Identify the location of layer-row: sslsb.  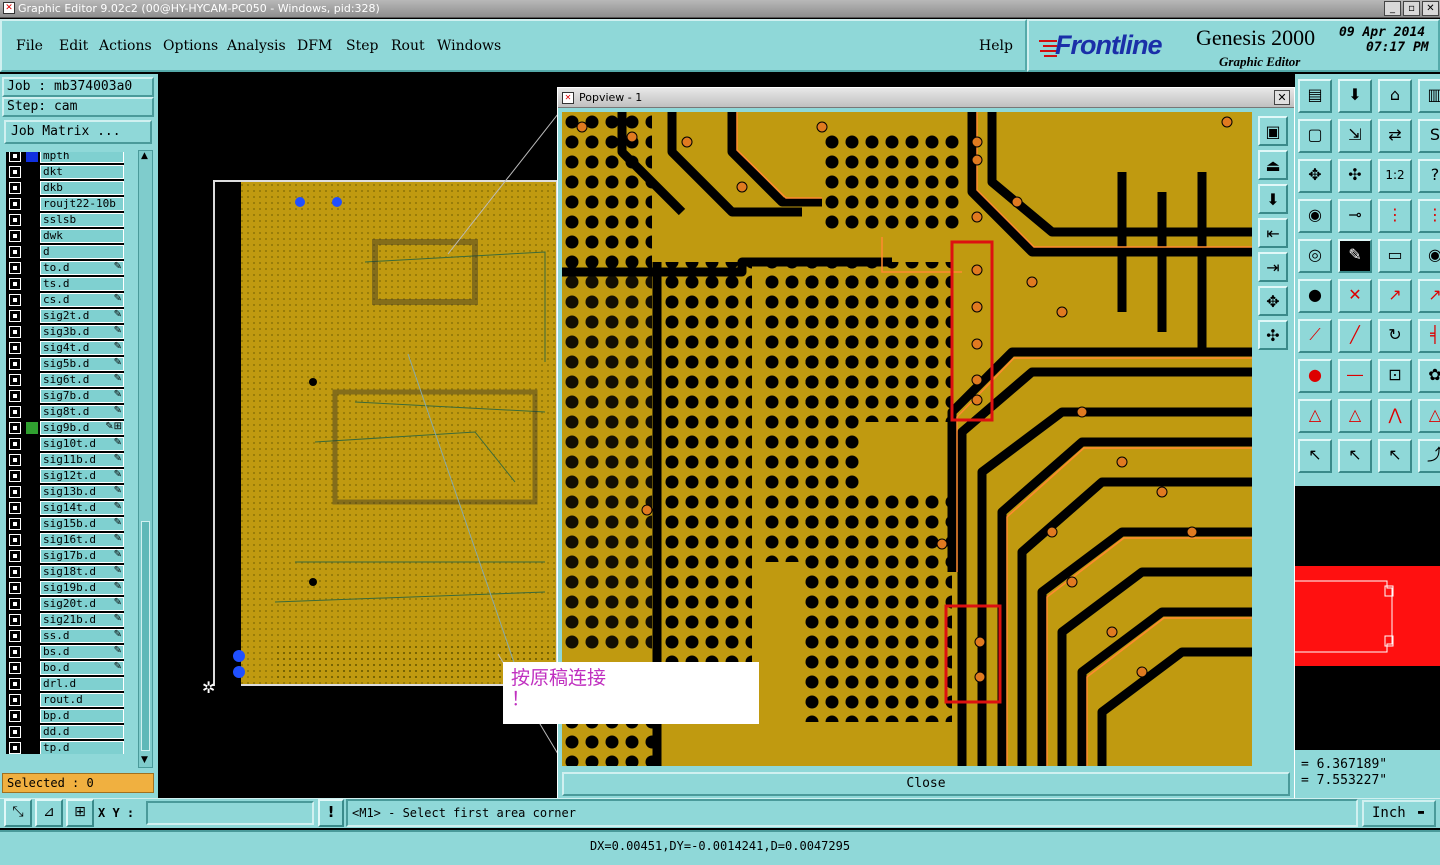
(65, 220).